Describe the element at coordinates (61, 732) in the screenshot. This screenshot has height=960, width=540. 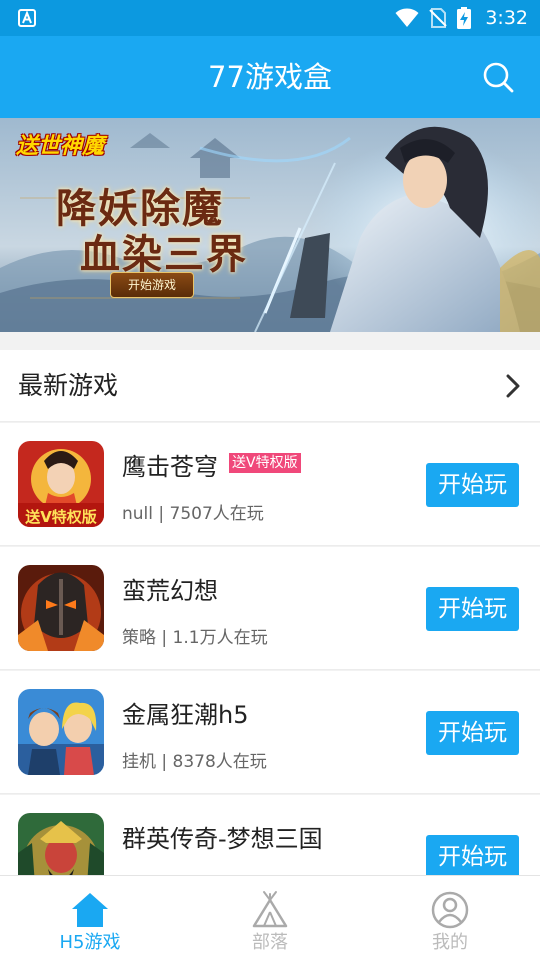
I see `game-icon-metal-tide` at that location.